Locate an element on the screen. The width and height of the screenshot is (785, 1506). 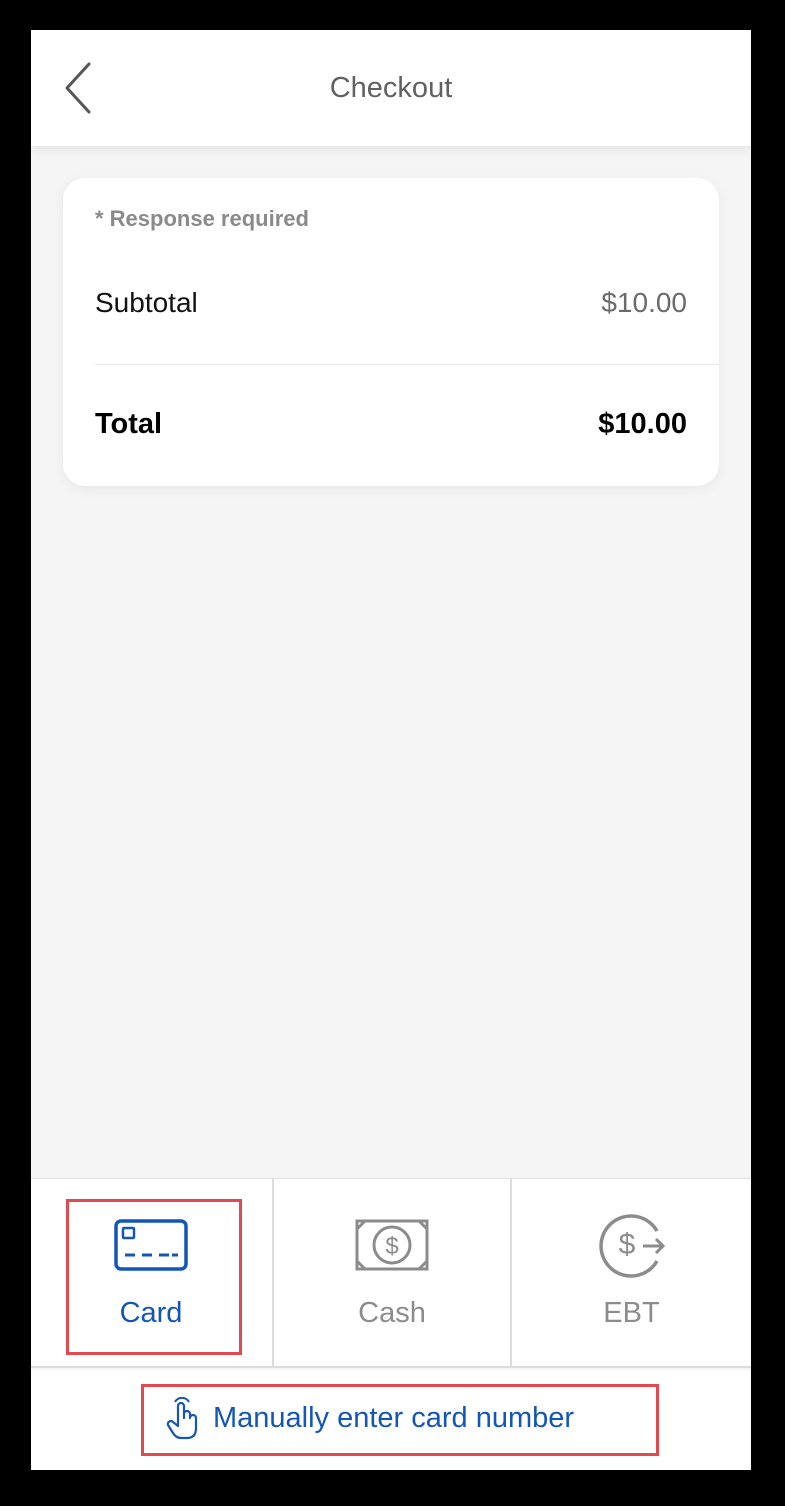
payment-tab-ebt: $ EBT is located at coordinates (630, 1273).